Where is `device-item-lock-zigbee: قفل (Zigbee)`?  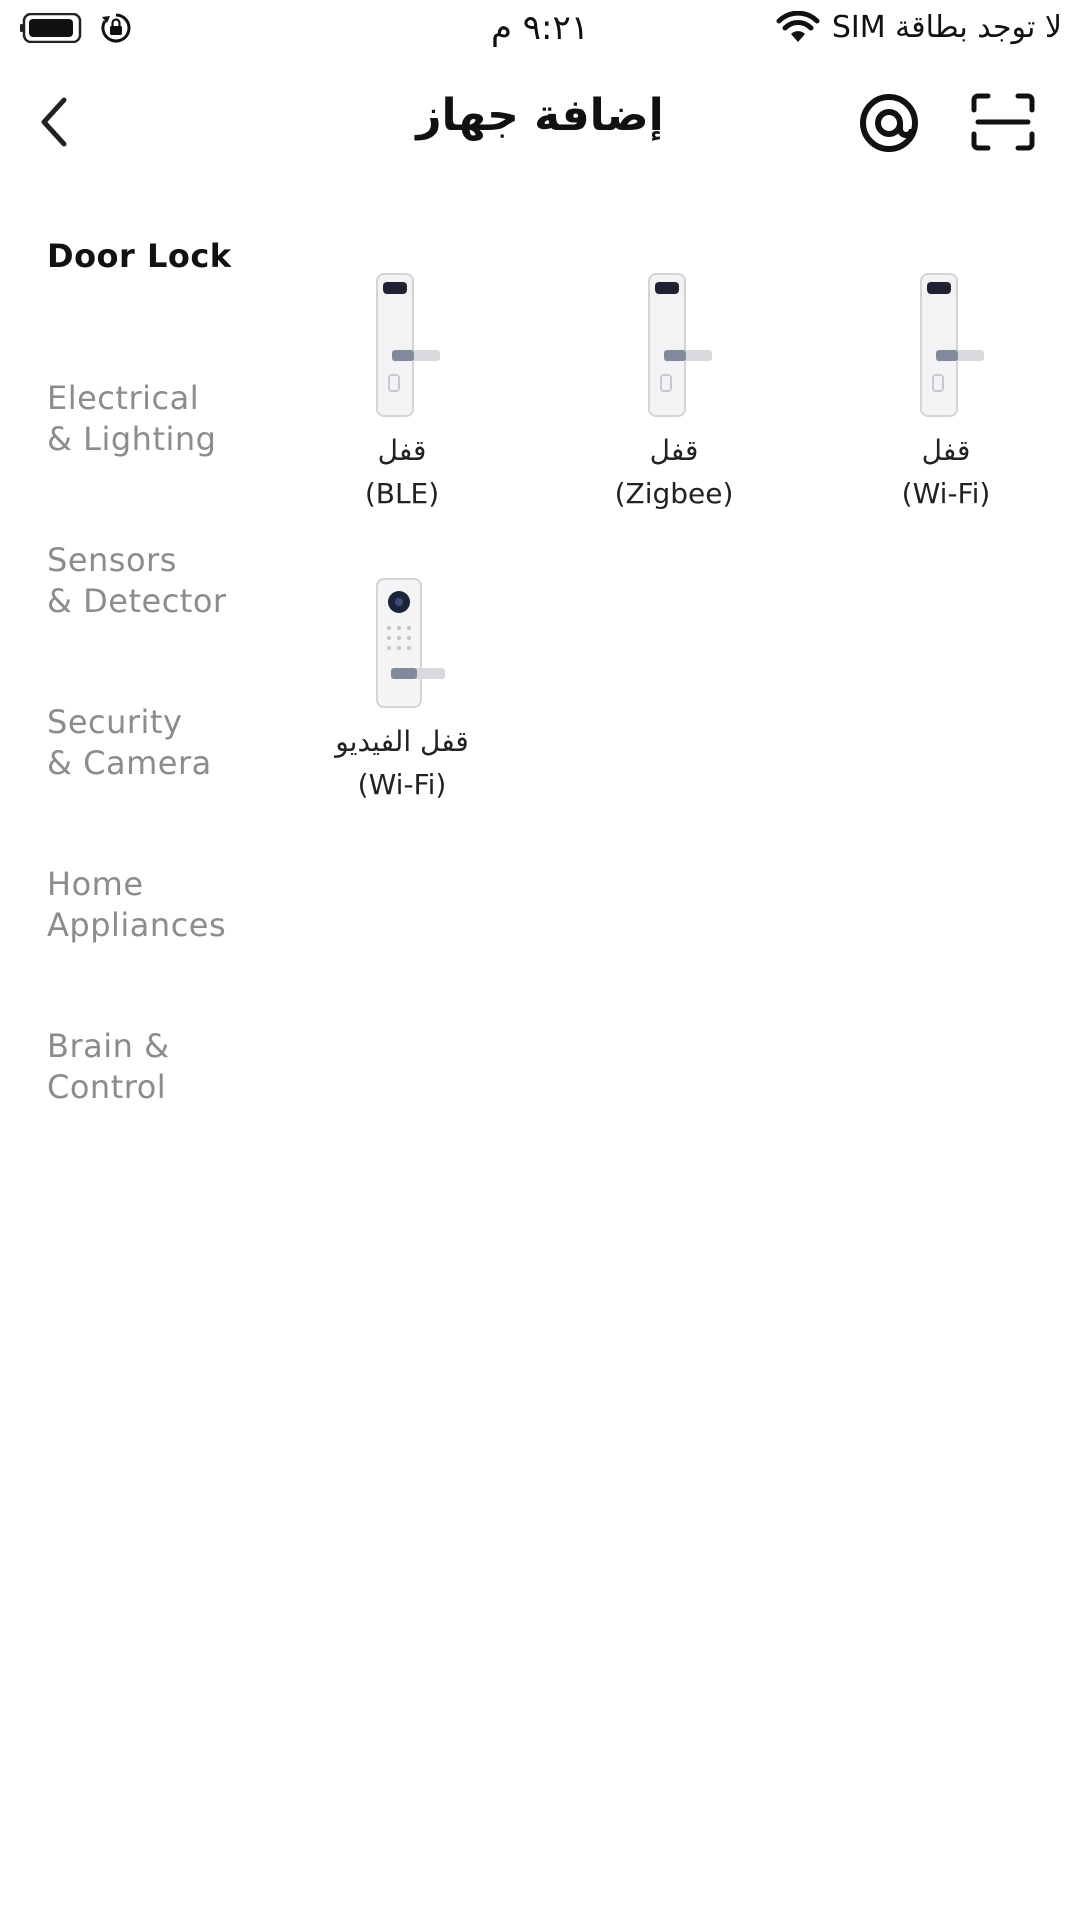
device-item-lock-zigbee: قفل (Zigbee) is located at coordinates (674, 390).